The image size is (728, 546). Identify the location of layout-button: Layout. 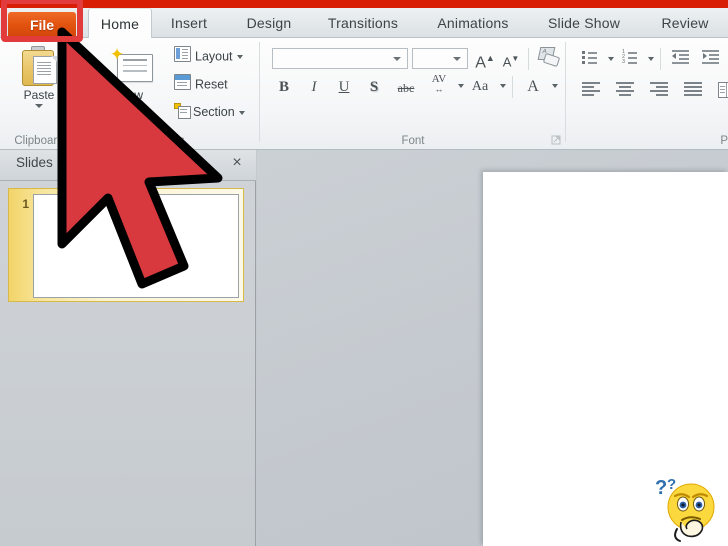
(208, 56).